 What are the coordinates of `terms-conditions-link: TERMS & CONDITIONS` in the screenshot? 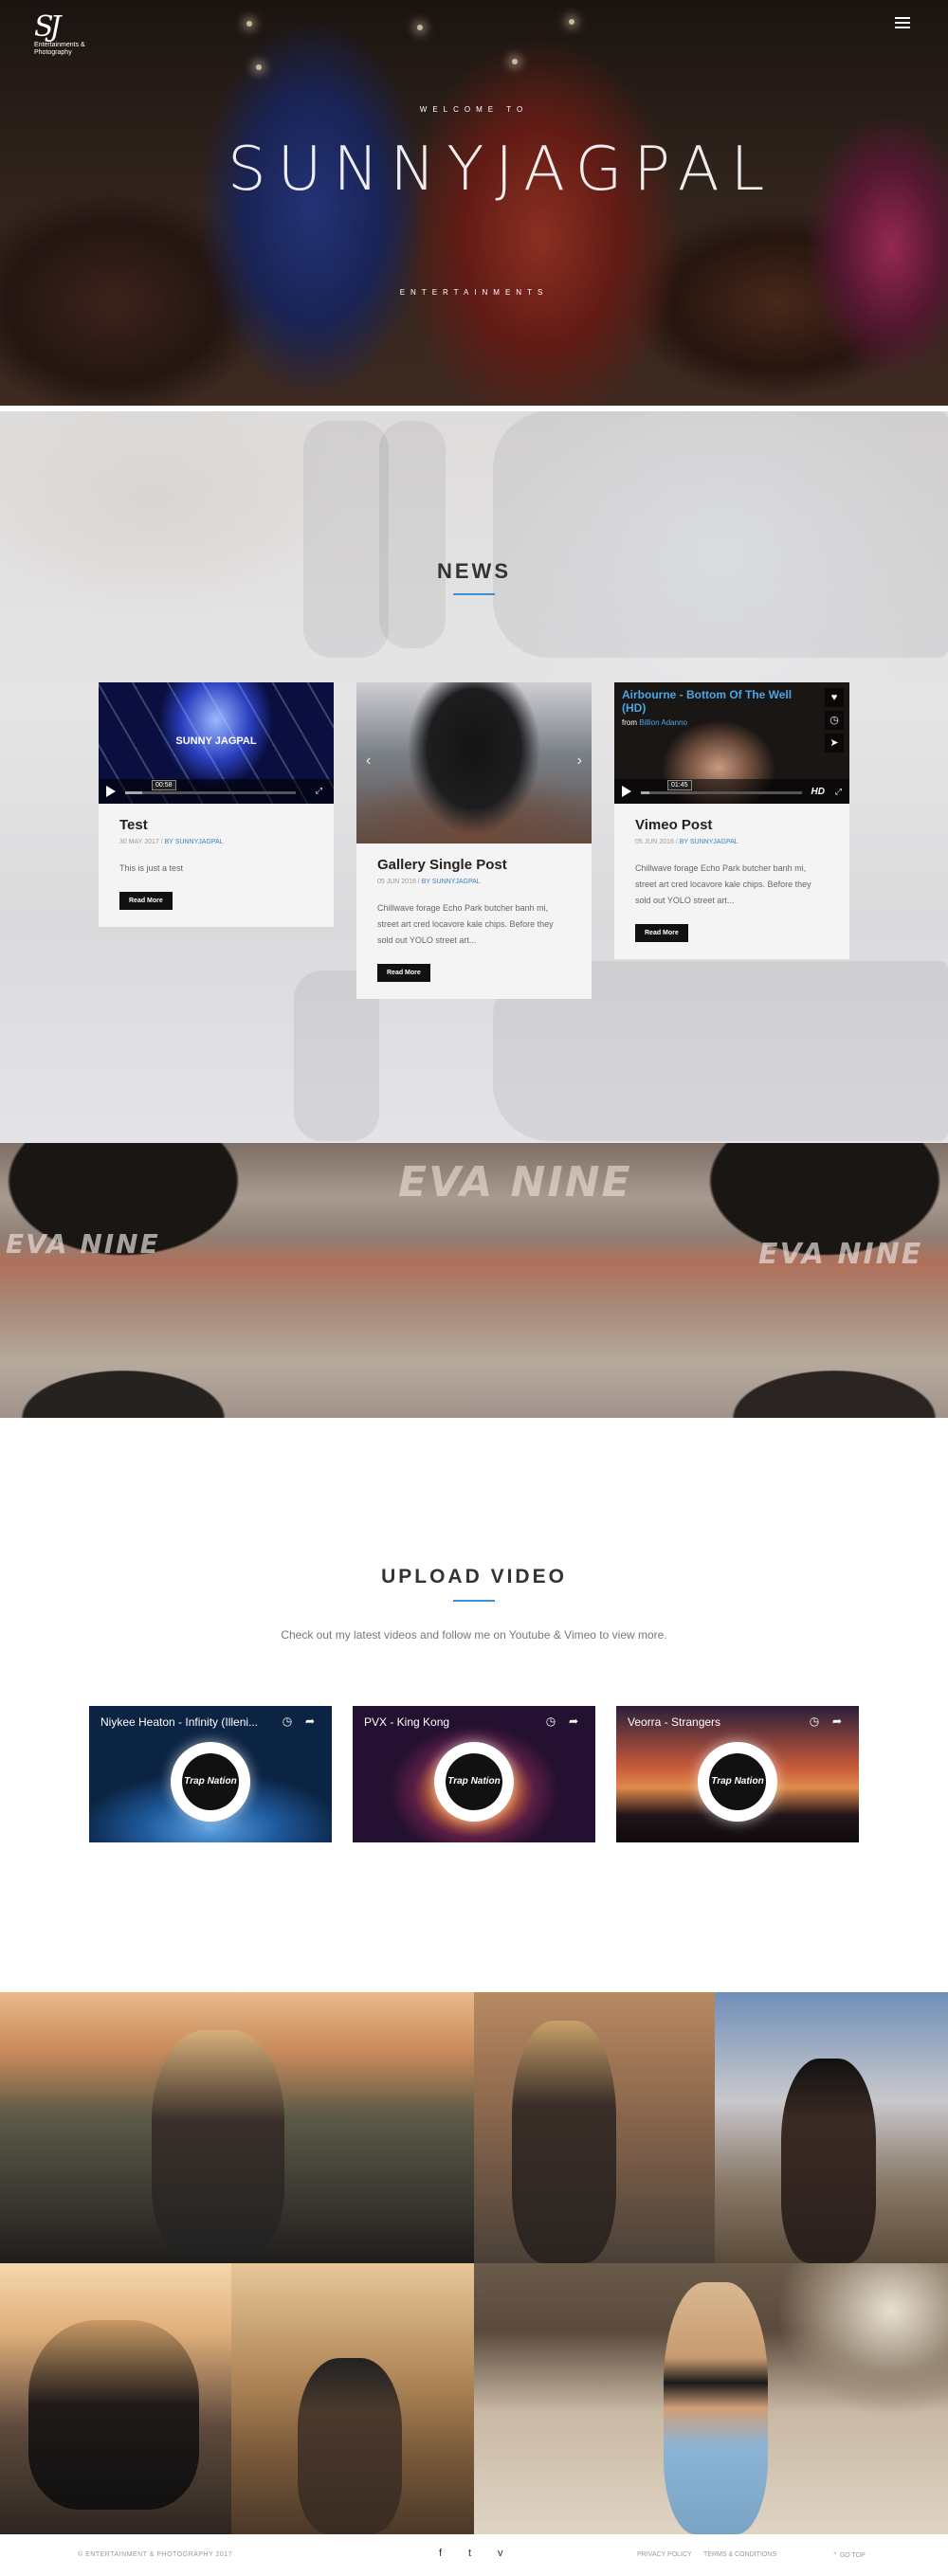 It's located at (739, 2554).